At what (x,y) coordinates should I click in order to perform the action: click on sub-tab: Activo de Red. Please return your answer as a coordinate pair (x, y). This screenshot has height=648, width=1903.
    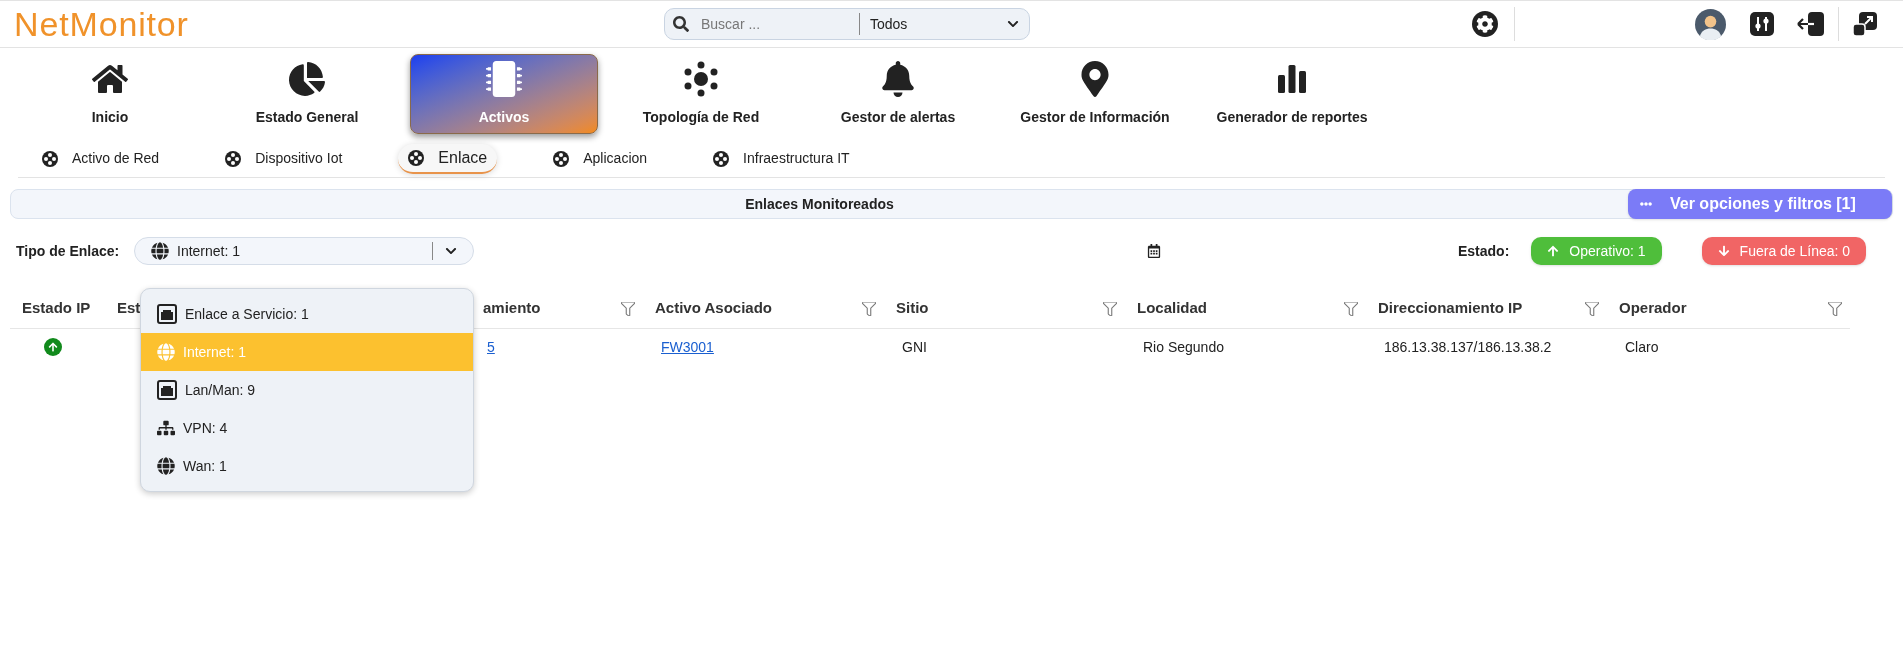
    Looking at the image, I should click on (101, 158).